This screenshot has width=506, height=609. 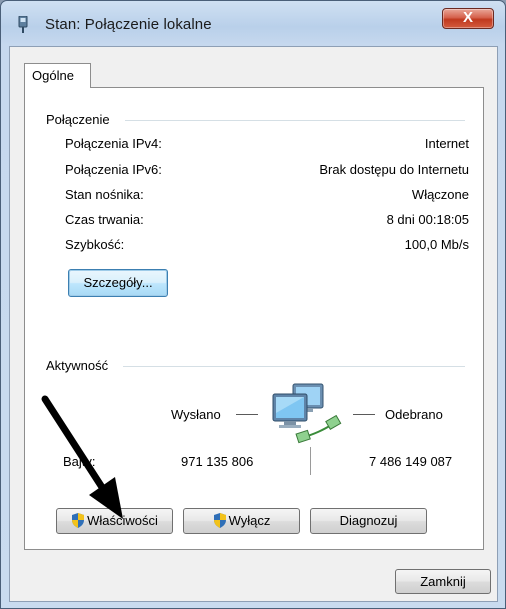 I want to click on sent-bytes-value: 971 135 806, so click(x=217, y=461).